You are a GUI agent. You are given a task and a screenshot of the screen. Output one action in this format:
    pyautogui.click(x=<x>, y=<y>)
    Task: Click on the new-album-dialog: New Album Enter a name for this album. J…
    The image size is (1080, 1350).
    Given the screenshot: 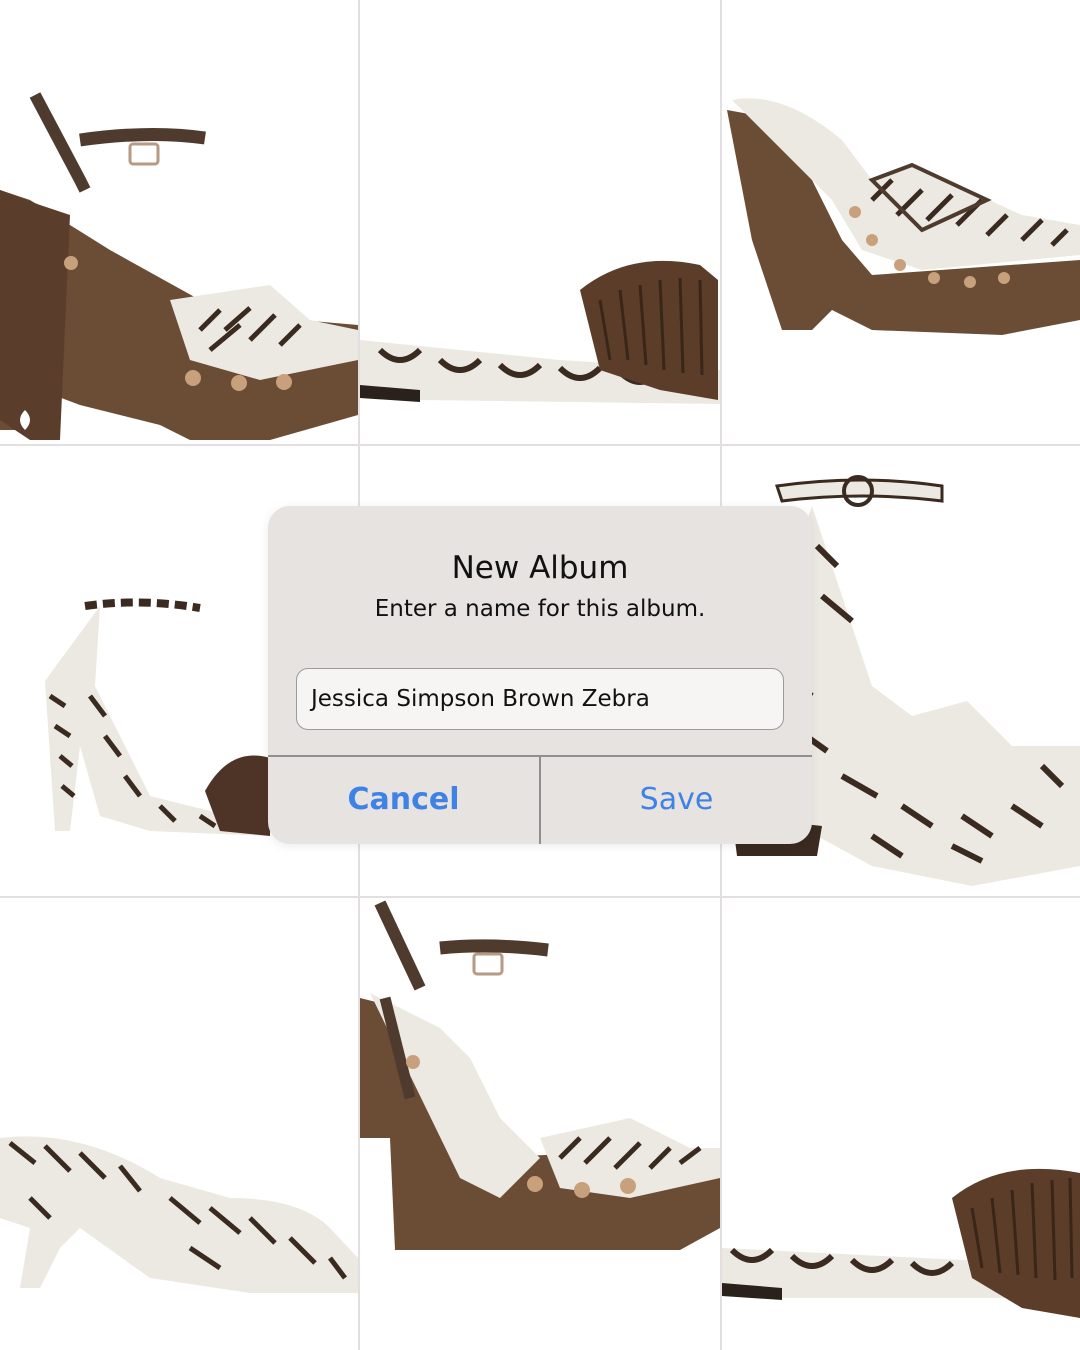 What is the action you would take?
    pyautogui.click(x=540, y=675)
    